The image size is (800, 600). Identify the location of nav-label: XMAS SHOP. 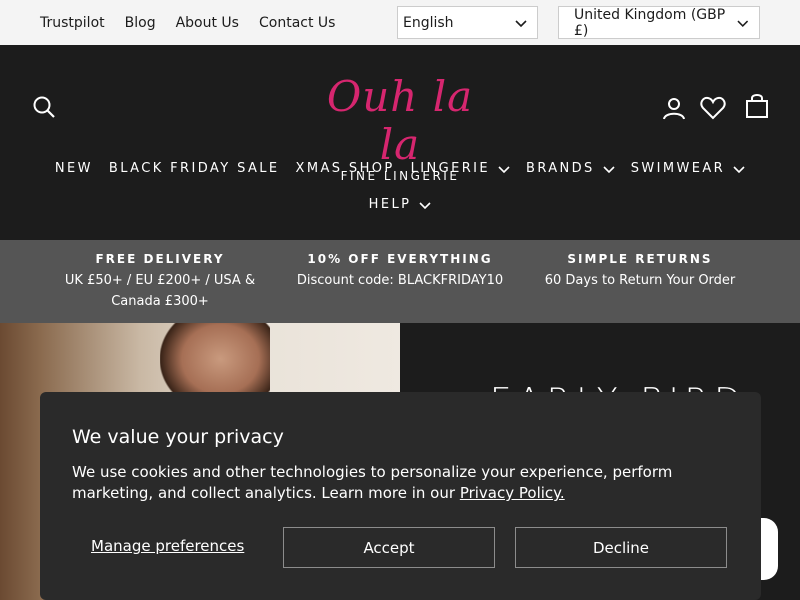
(345, 168).